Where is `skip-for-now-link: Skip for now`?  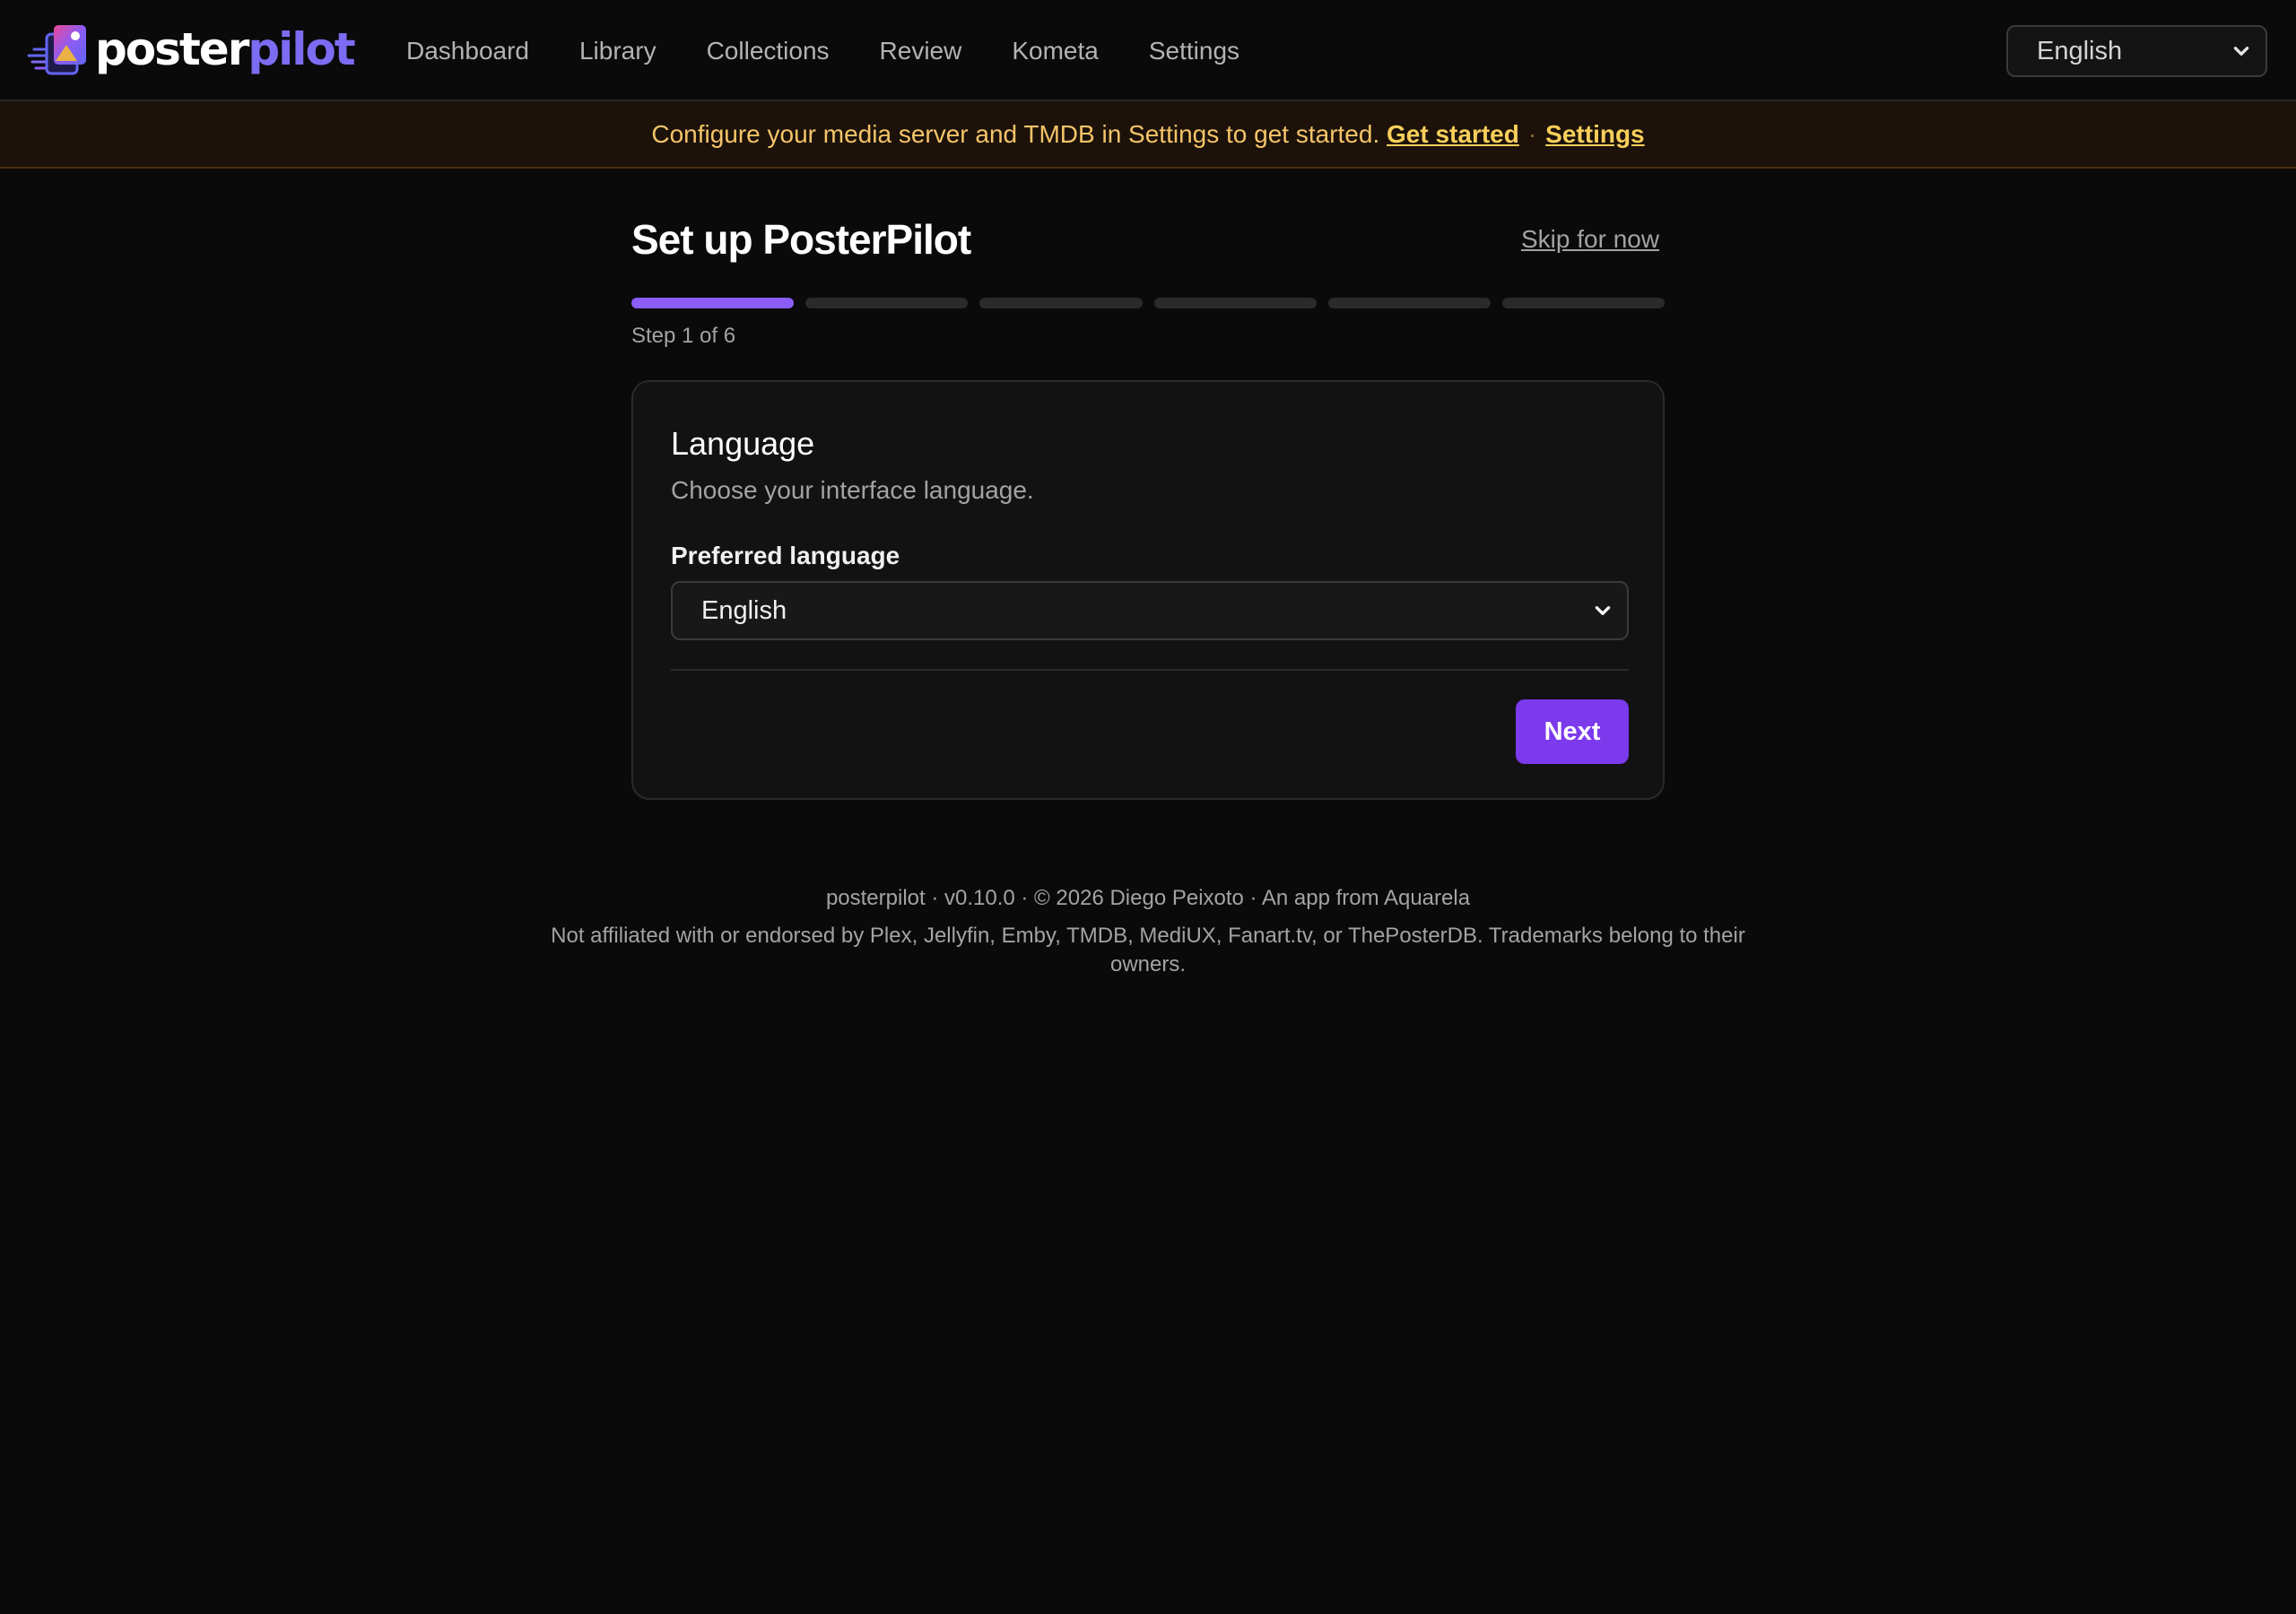
skip-for-now-link: Skip for now is located at coordinates (1590, 239).